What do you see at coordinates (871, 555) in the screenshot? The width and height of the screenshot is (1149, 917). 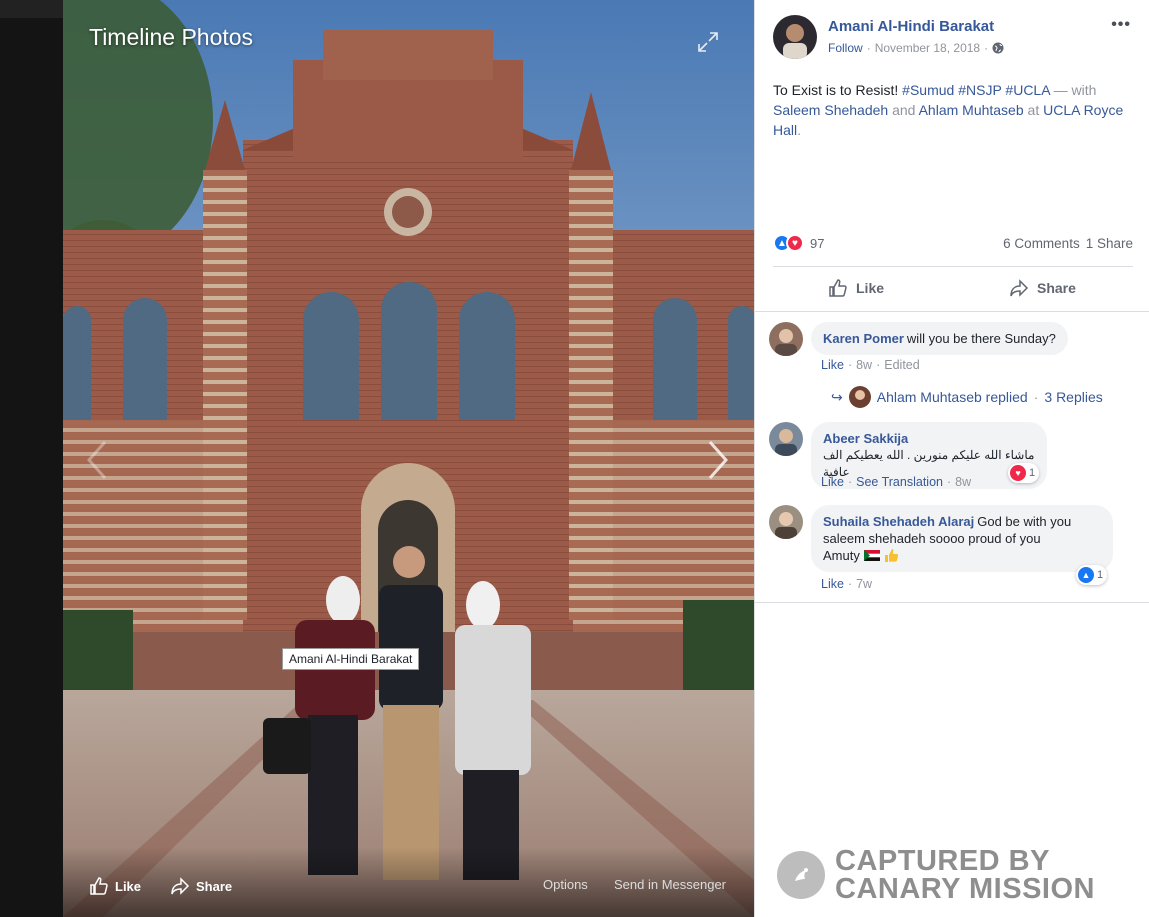 I see `sudan-flag-icon` at bounding box center [871, 555].